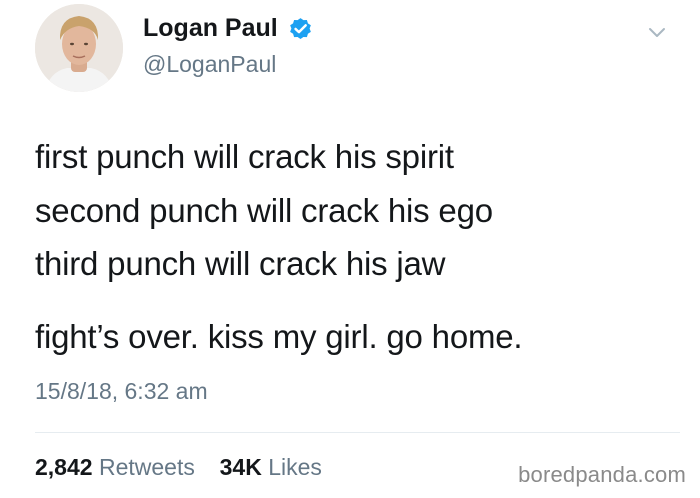 The height and width of the screenshot is (498, 700). What do you see at coordinates (357, 432) in the screenshot?
I see `divider` at bounding box center [357, 432].